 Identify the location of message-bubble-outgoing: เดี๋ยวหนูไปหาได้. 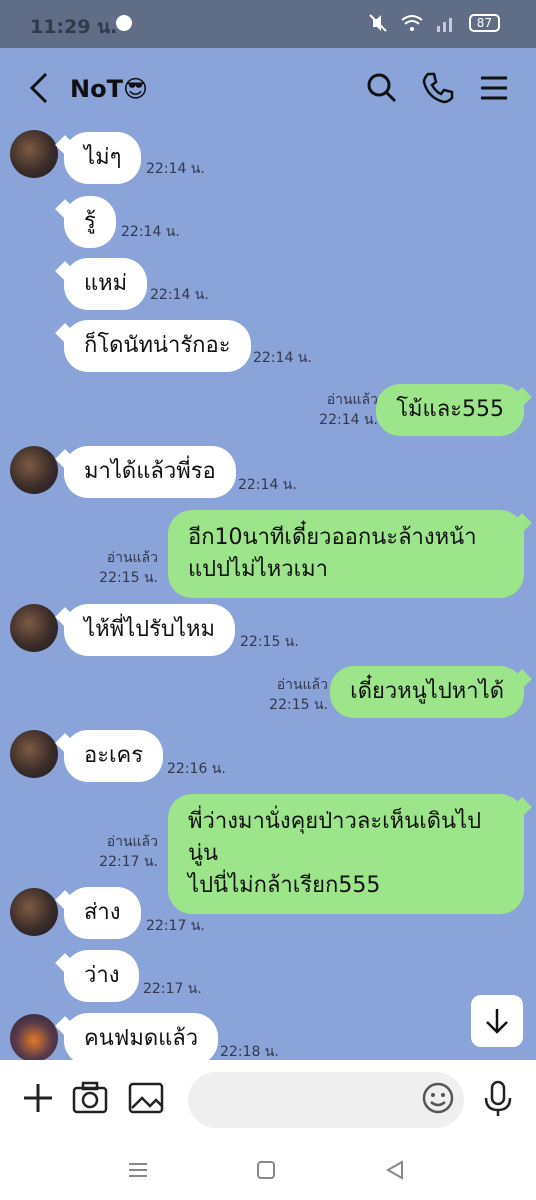
(427, 692).